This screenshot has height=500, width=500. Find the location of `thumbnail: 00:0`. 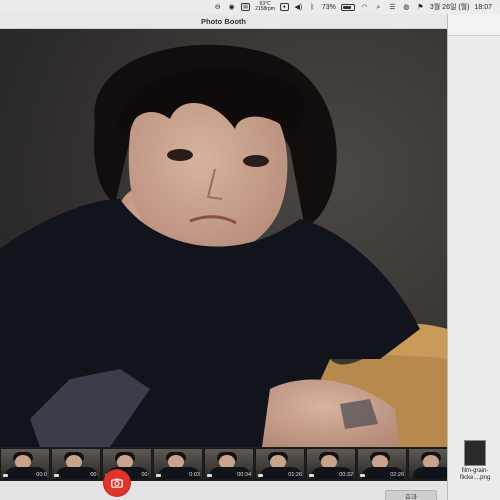

thumbnail: 00:0 is located at coordinates (25, 464).